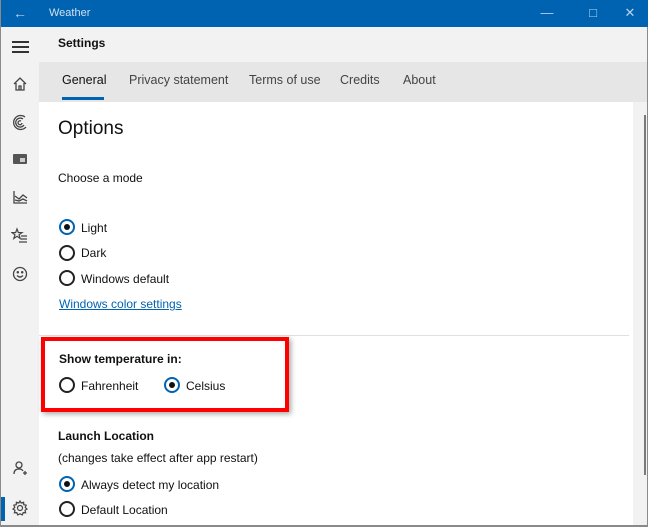  I want to click on tab-about: About, so click(419, 80).